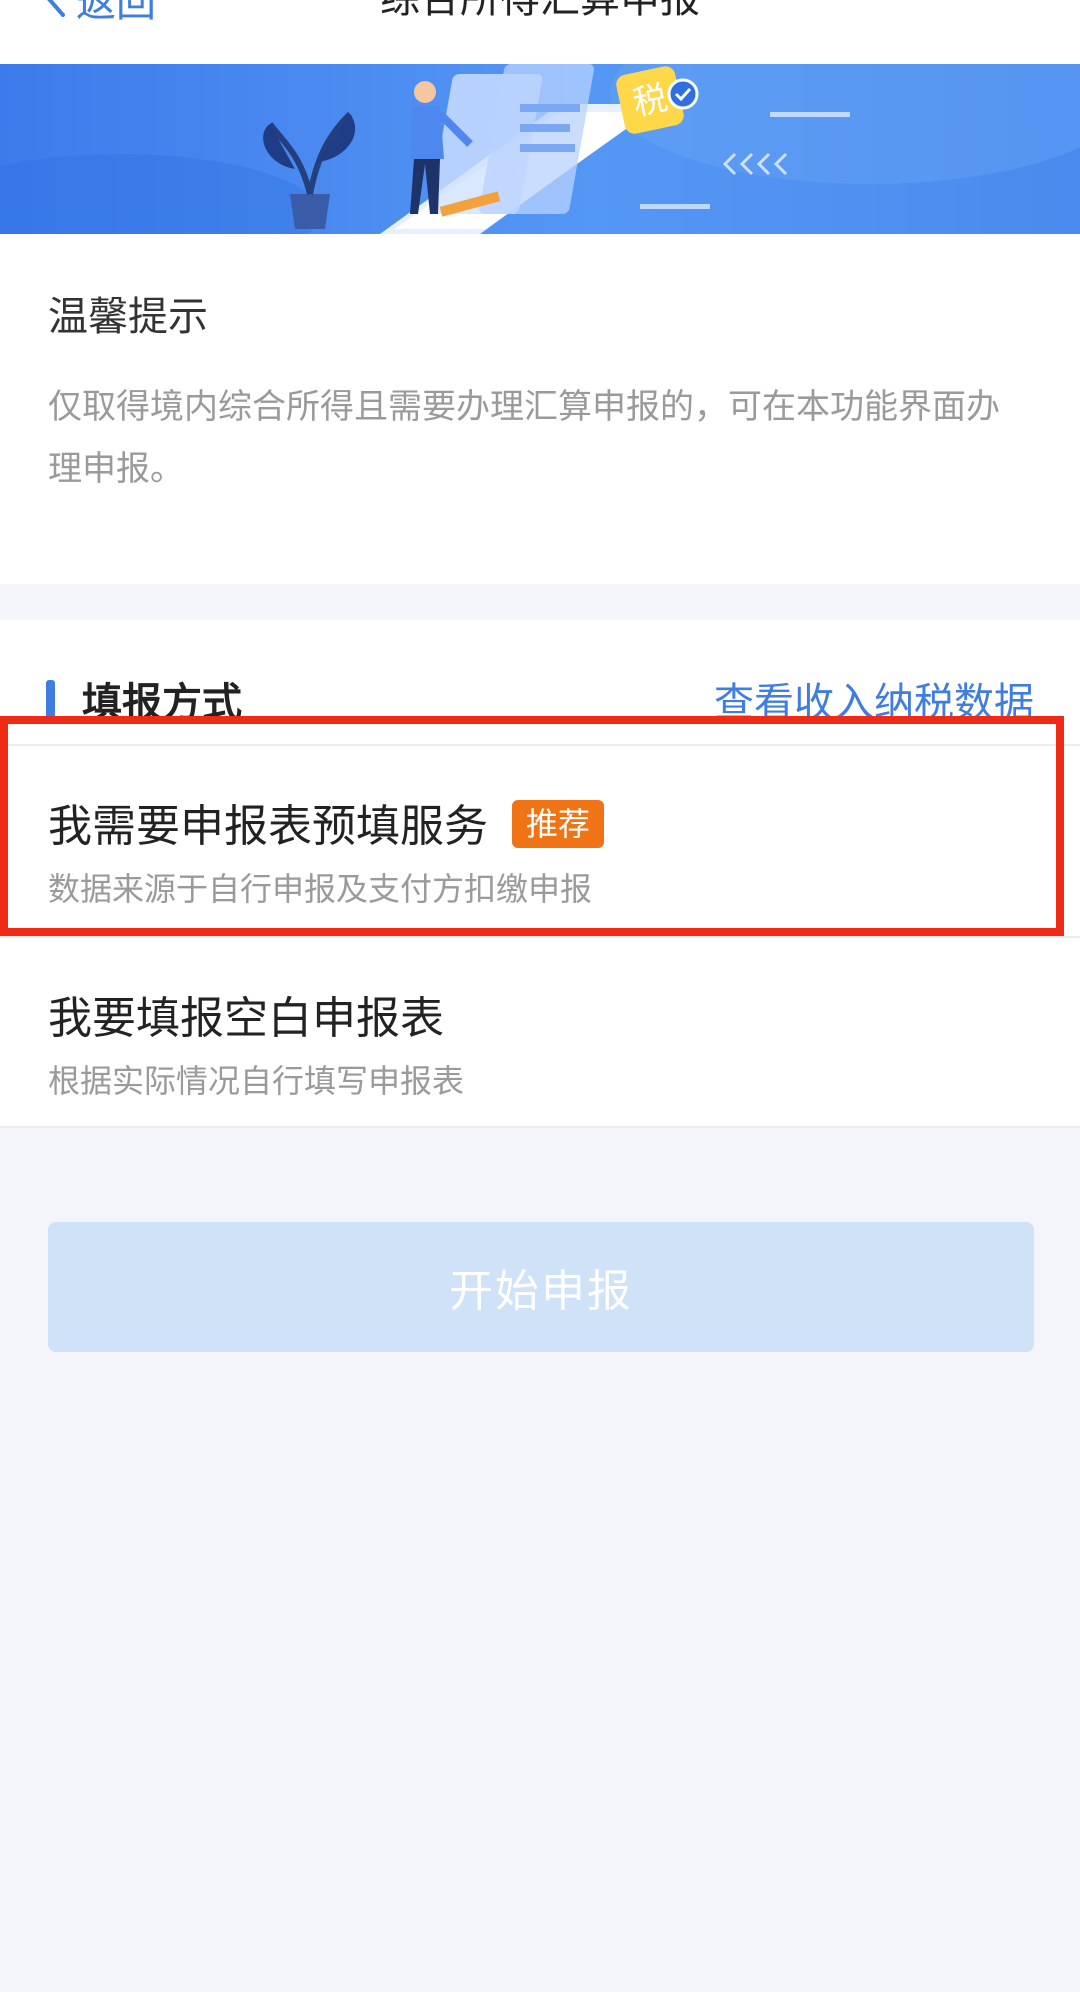 This screenshot has width=1080, height=1992. Describe the element at coordinates (128, 317) in the screenshot. I see `tips-title: 温馨提示` at that location.